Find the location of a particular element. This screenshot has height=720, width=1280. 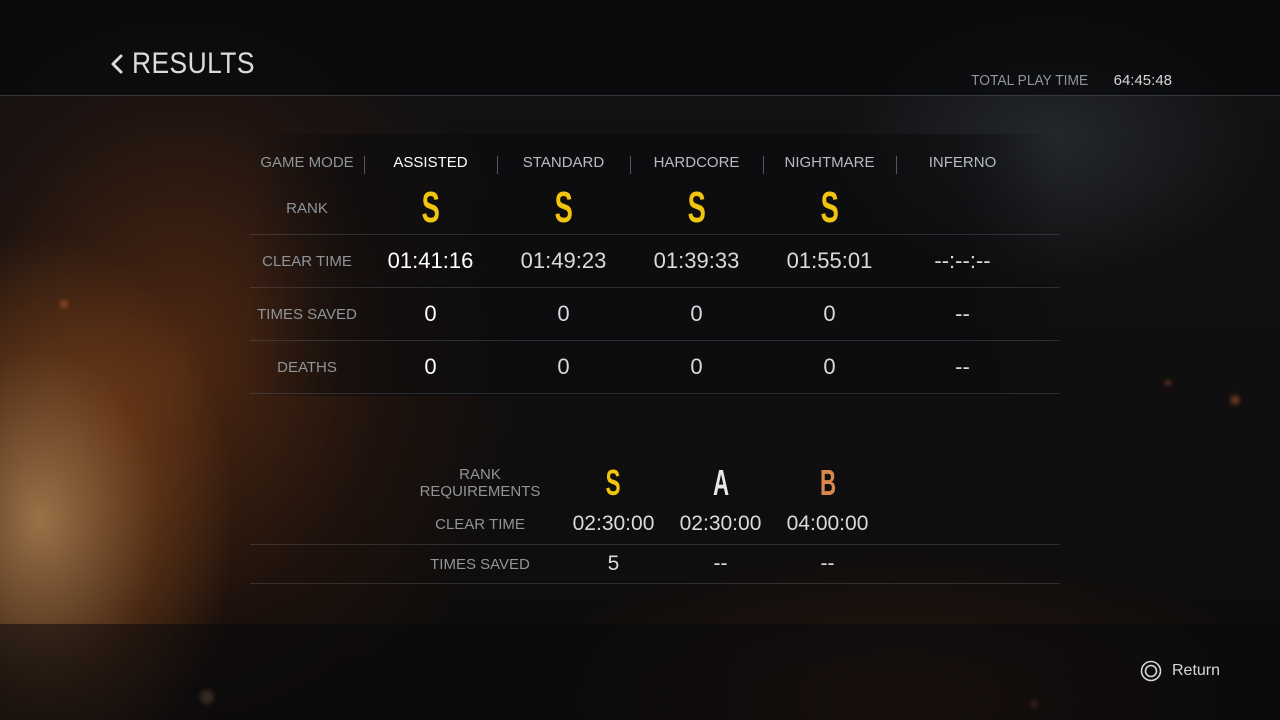

footer-bar is located at coordinates (640, 672).